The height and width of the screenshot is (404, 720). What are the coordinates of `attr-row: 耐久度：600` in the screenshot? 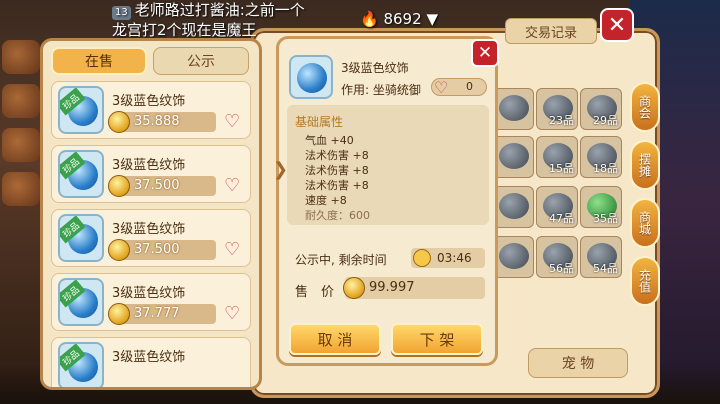 It's located at (337, 215).